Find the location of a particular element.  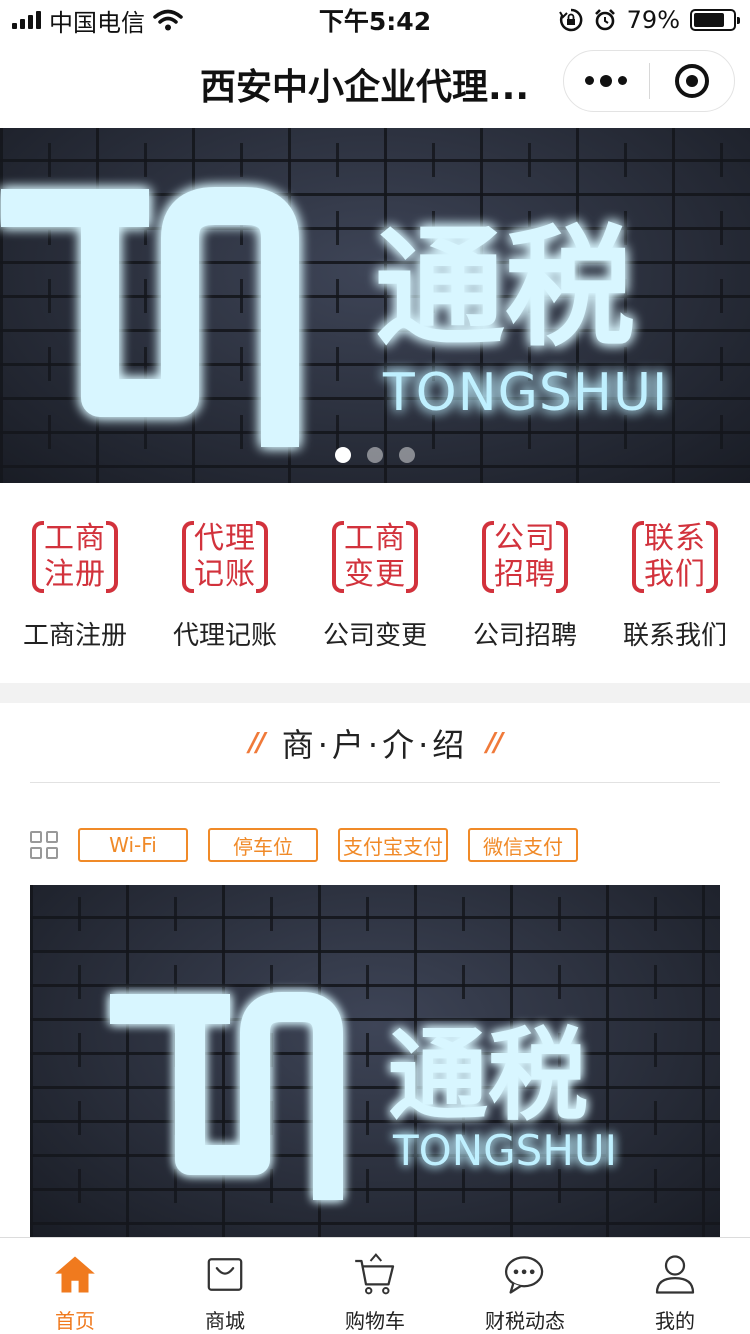

recruitment-icon: 公司 招聘 is located at coordinates (525, 557).